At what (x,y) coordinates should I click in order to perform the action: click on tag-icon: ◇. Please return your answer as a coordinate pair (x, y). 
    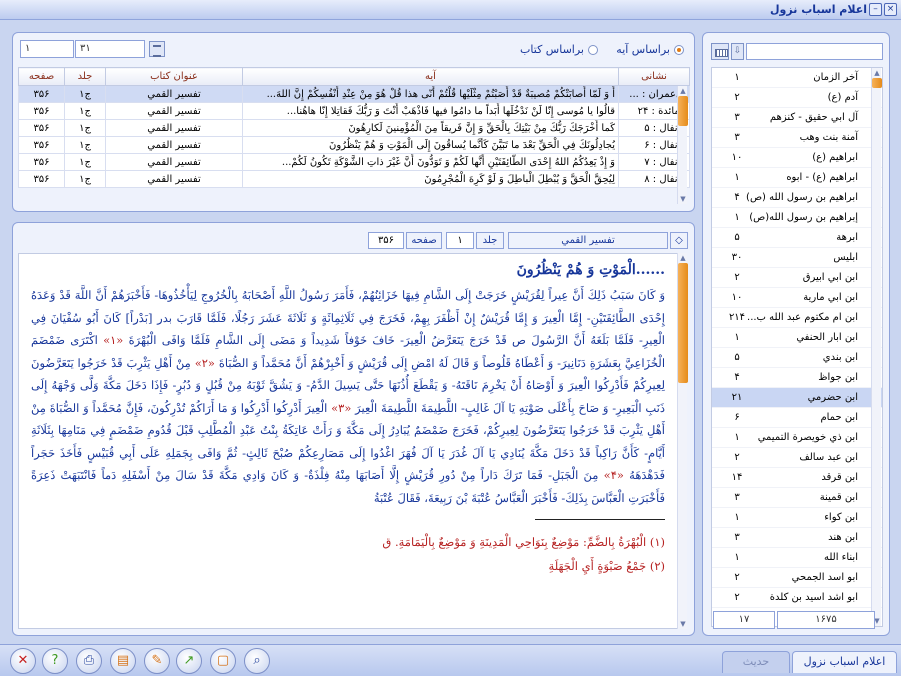
    Looking at the image, I should click on (679, 240).